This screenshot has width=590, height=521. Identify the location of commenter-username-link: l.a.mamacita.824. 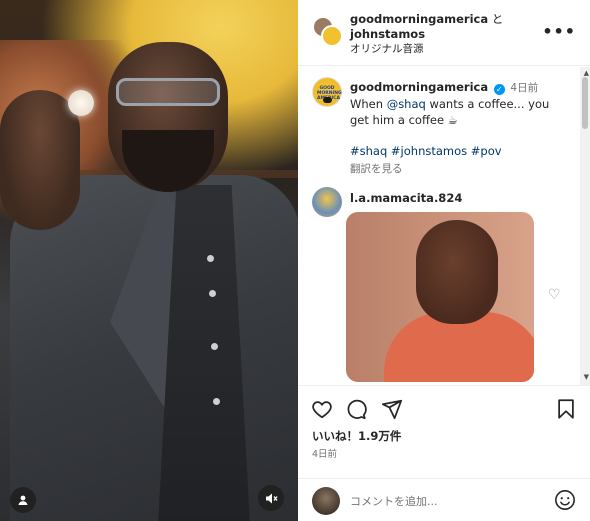
(406, 198).